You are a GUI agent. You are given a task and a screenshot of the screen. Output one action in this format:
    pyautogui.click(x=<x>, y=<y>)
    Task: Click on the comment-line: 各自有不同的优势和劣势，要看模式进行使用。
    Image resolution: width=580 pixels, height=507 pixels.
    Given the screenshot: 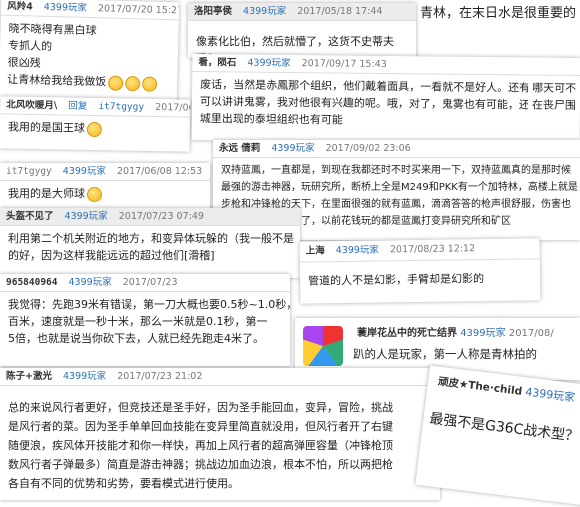 What is the action you would take?
    pyautogui.click(x=123, y=483)
    